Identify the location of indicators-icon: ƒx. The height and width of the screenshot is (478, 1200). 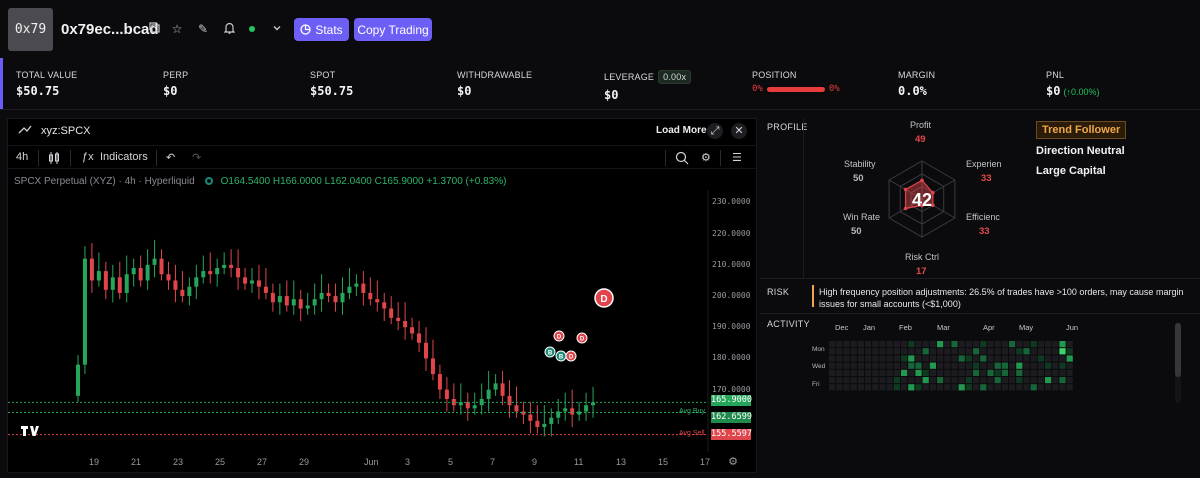
(88, 157).